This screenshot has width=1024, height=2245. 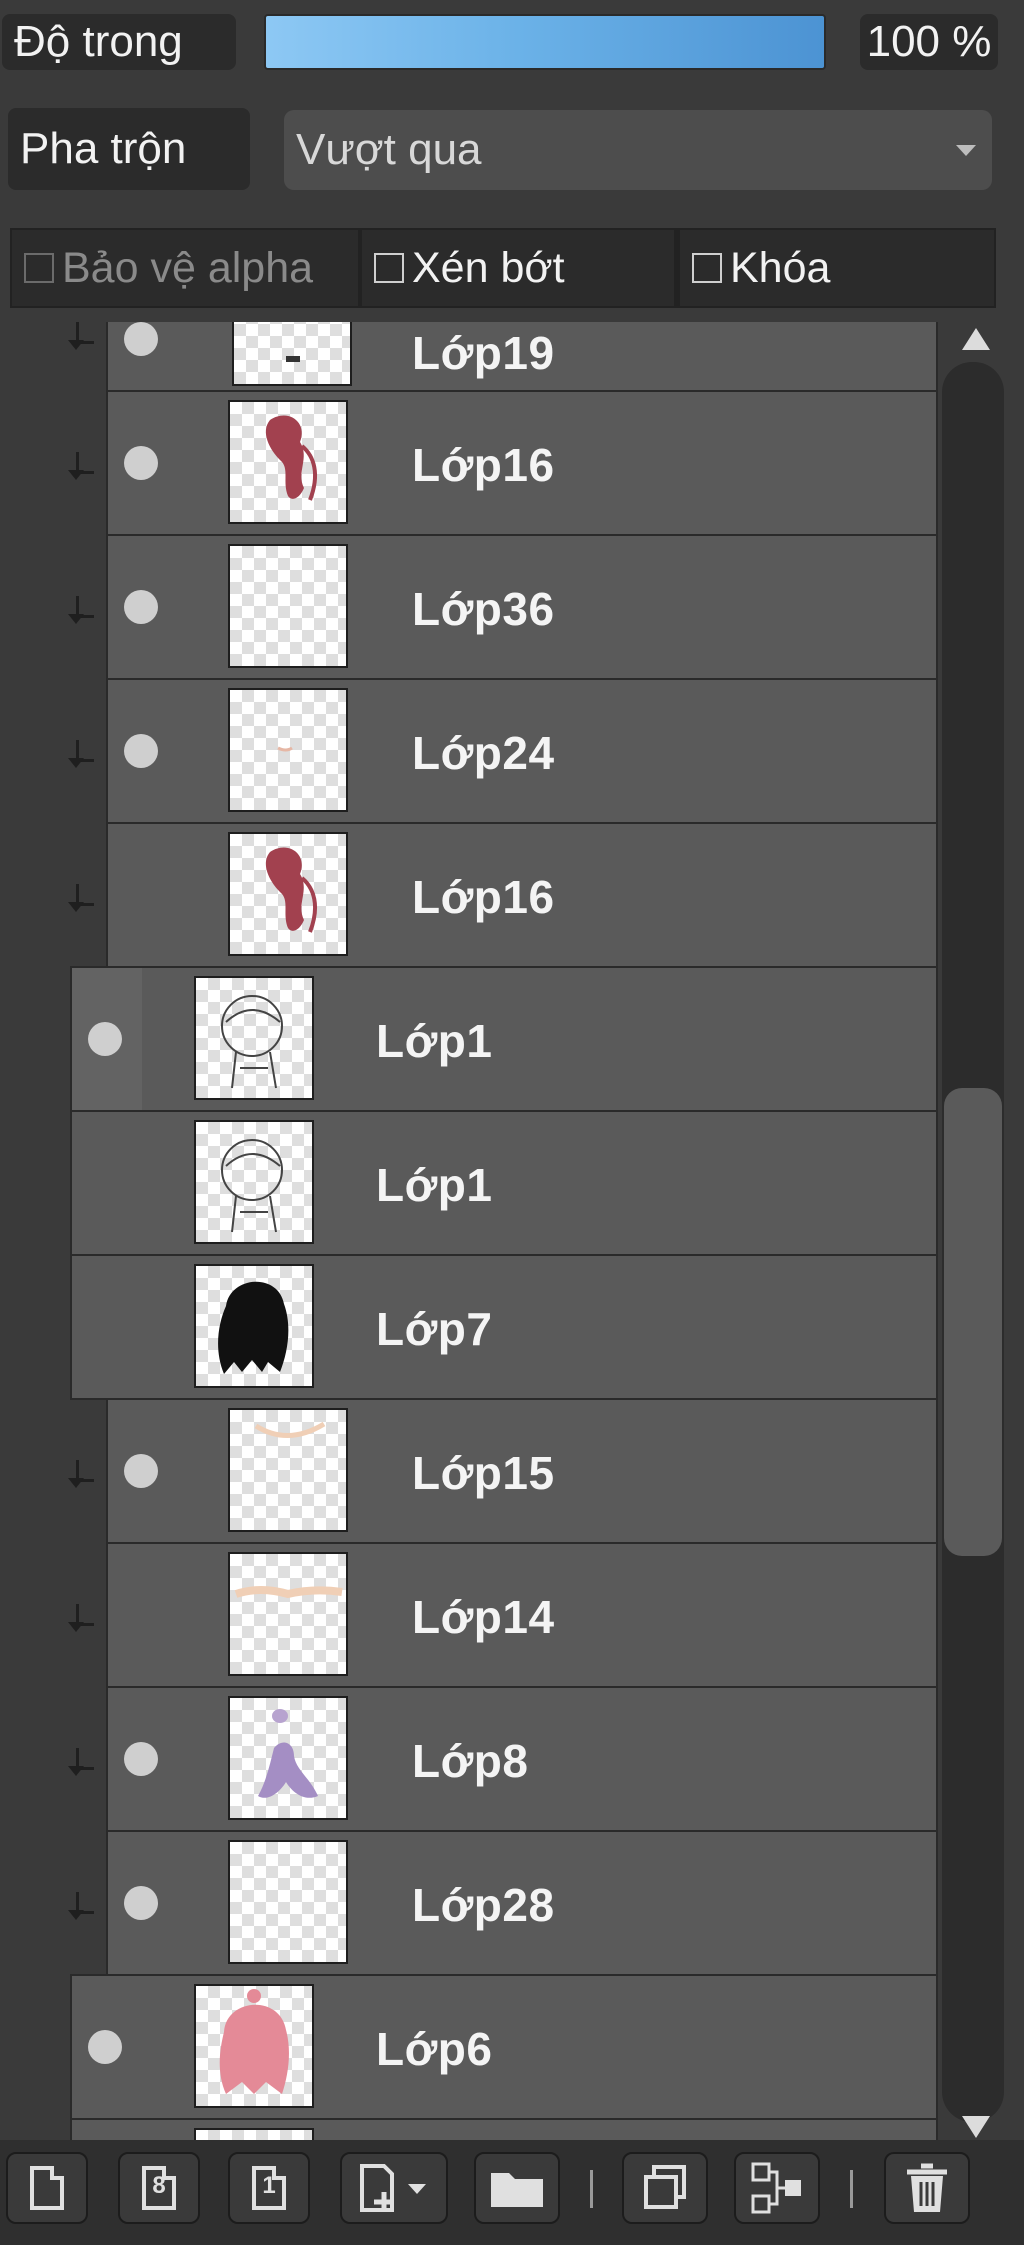 I want to click on clipping-checkbox, so click(x=389, y=268).